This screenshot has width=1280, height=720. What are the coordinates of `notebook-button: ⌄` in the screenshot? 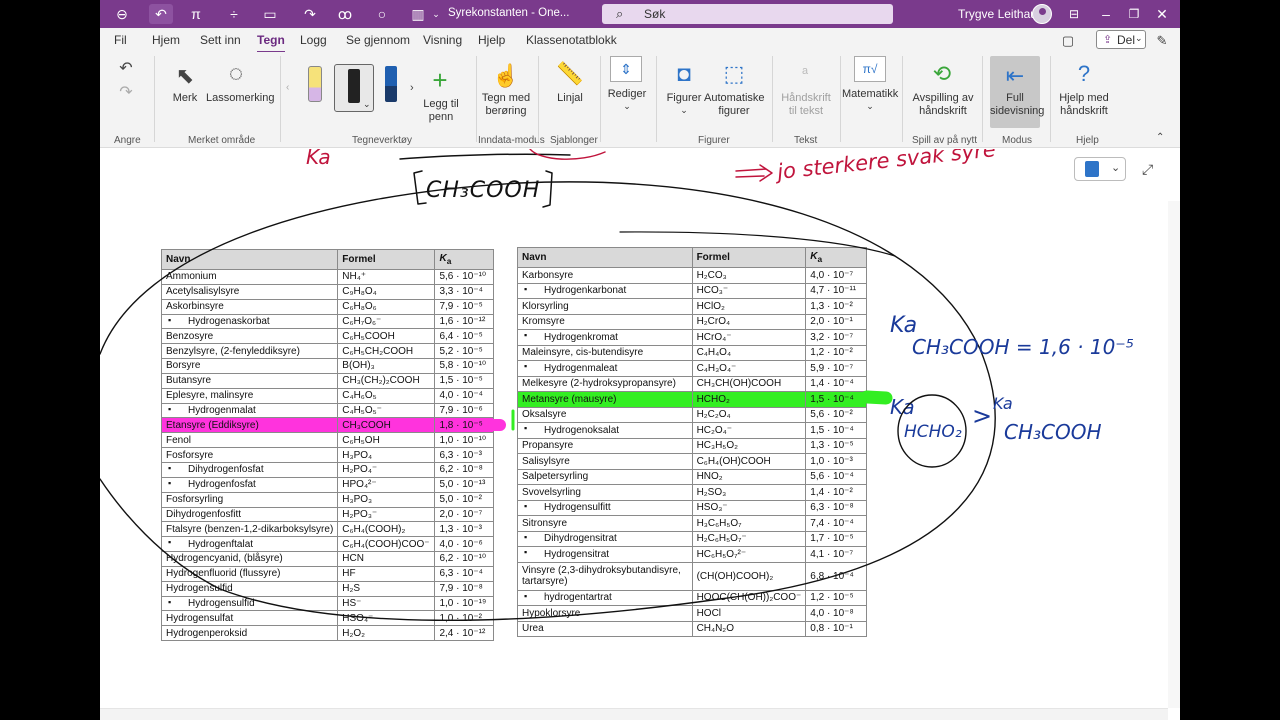 It's located at (1100, 169).